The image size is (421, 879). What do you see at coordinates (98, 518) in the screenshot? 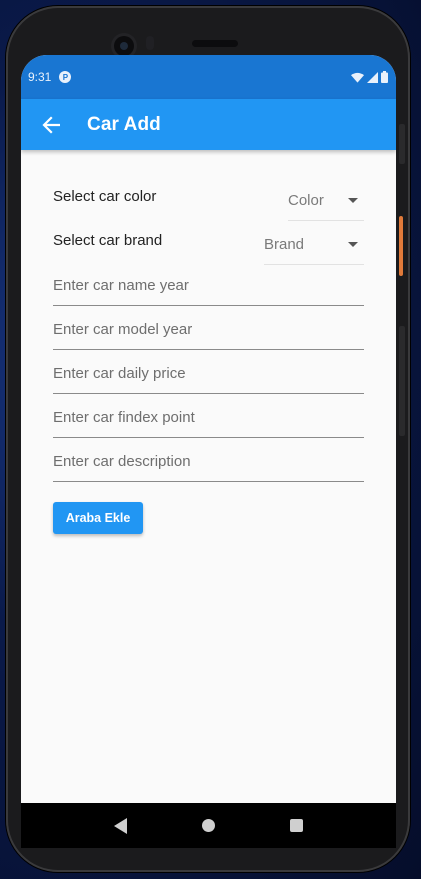
I see `add-car-button: Araba Ekle` at bounding box center [98, 518].